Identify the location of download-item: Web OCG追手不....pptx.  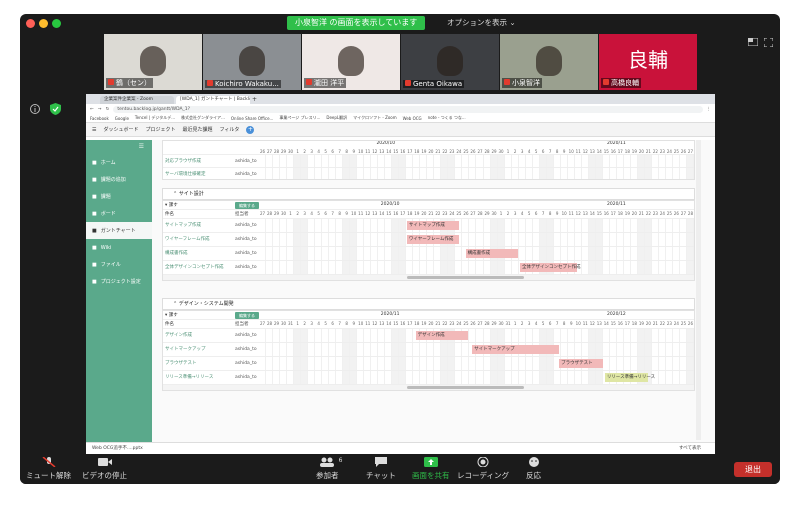
(117, 448).